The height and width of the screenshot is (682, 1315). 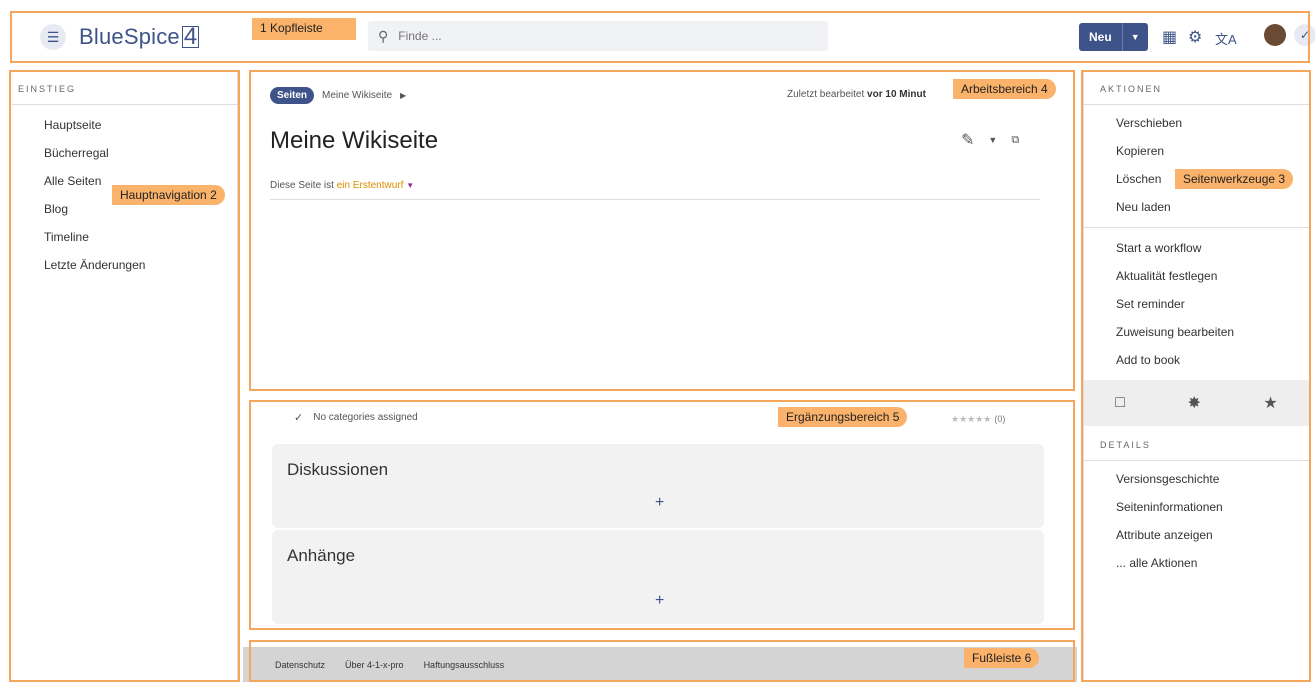 I want to click on breadcrumb-namespace: Seiten, so click(x=292, y=95).